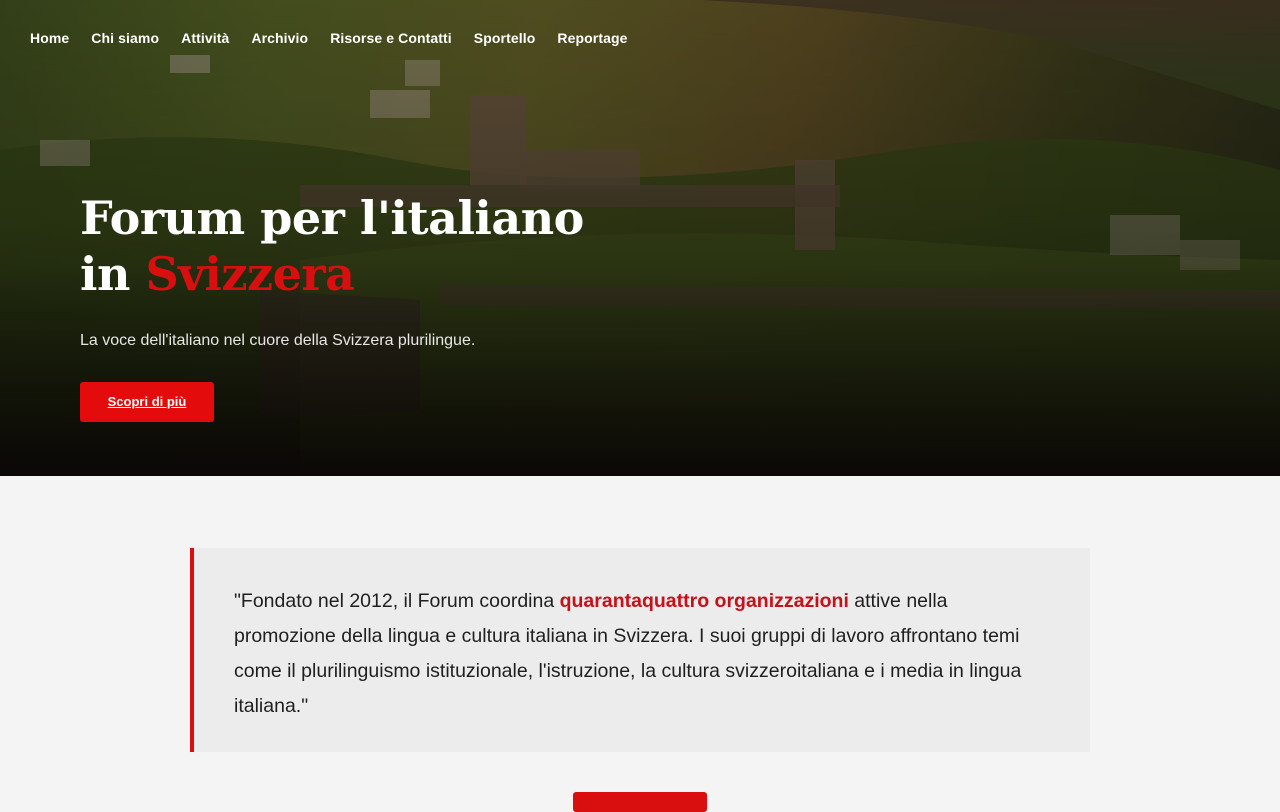 This screenshot has height=812, width=1280. What do you see at coordinates (332, 246) in the screenshot?
I see `hero-title: Forum per l'italiano in Svizzera` at bounding box center [332, 246].